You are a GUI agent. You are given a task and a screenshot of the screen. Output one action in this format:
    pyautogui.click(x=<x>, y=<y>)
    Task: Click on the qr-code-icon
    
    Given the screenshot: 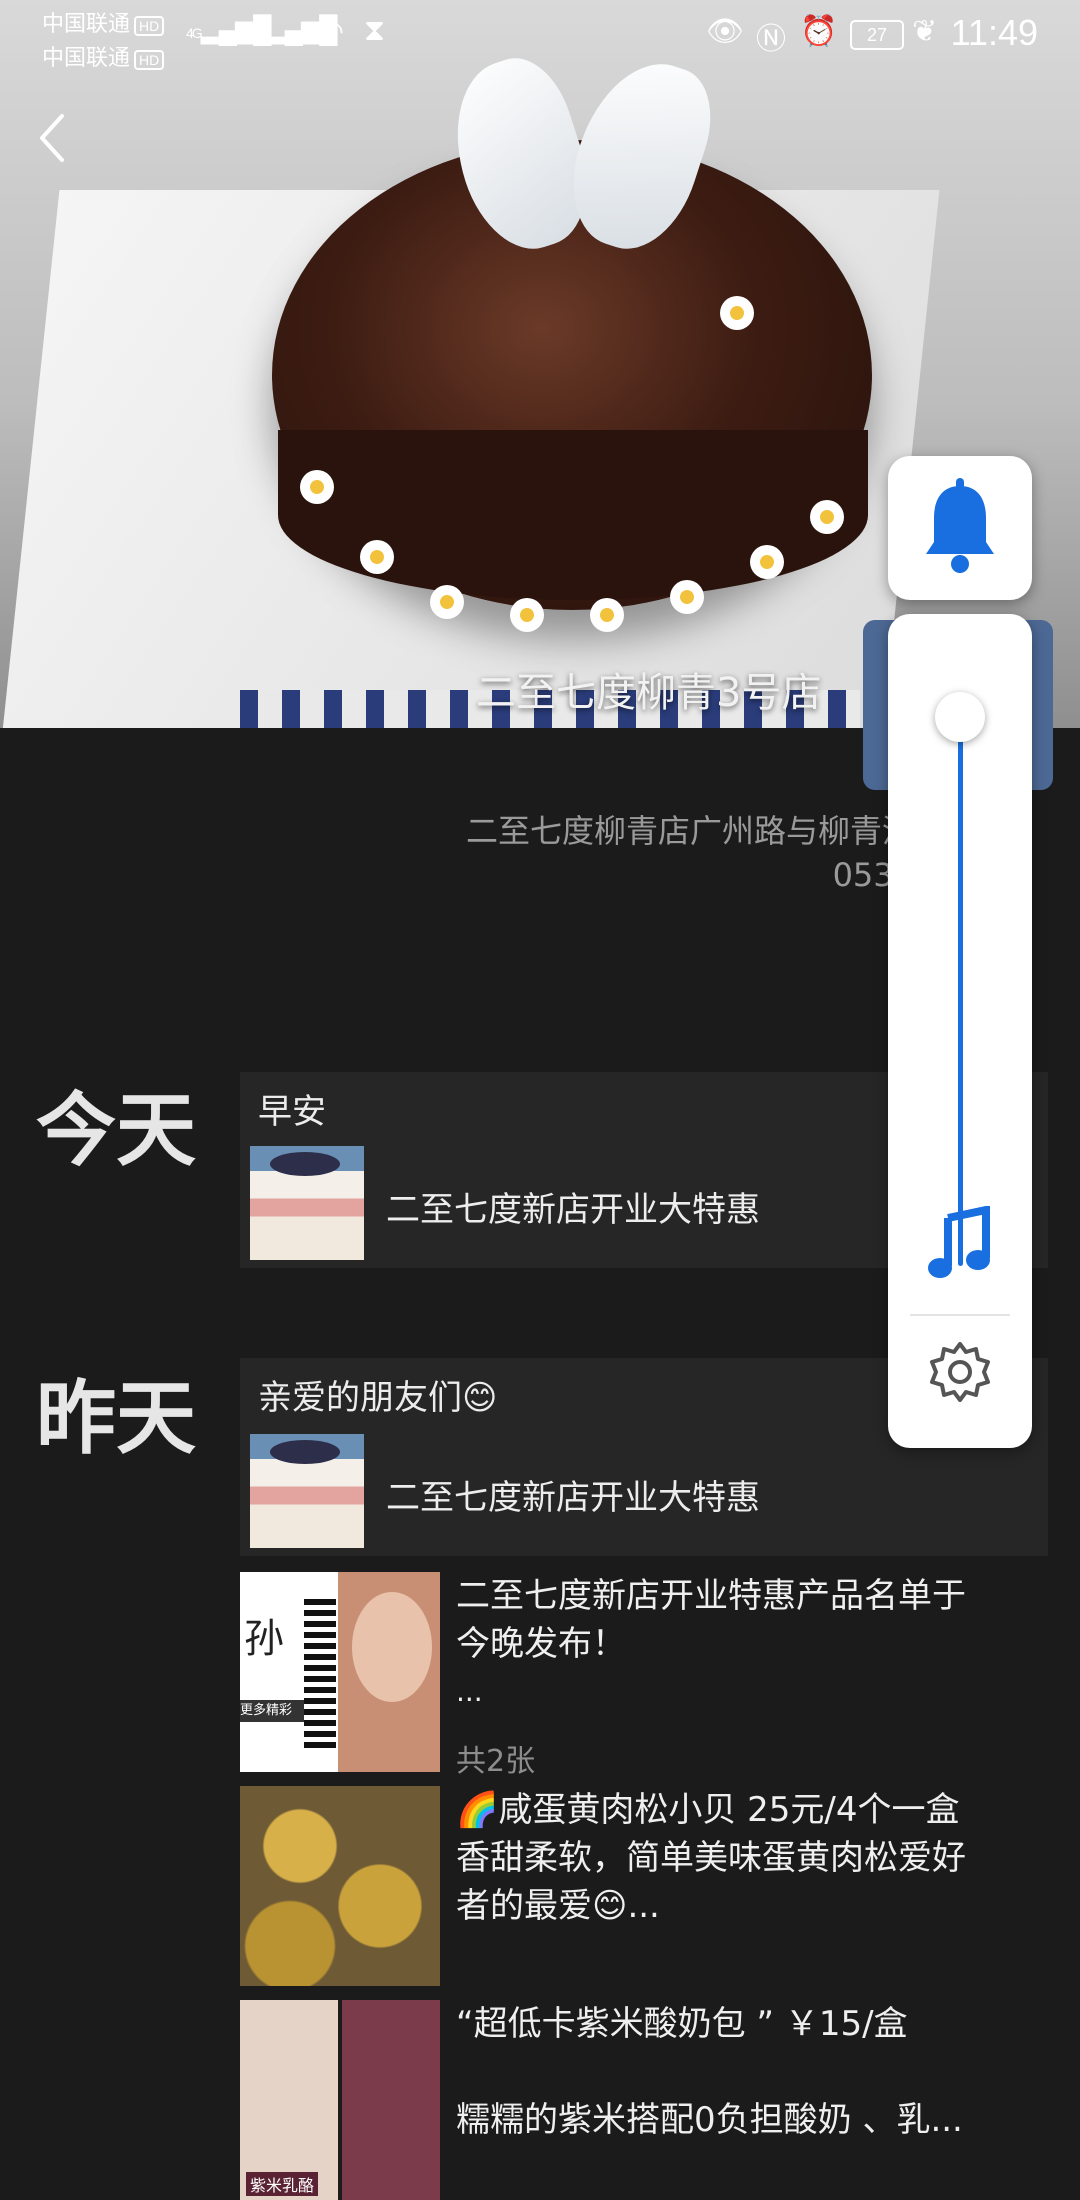 What is the action you would take?
    pyautogui.click(x=320, y=1671)
    